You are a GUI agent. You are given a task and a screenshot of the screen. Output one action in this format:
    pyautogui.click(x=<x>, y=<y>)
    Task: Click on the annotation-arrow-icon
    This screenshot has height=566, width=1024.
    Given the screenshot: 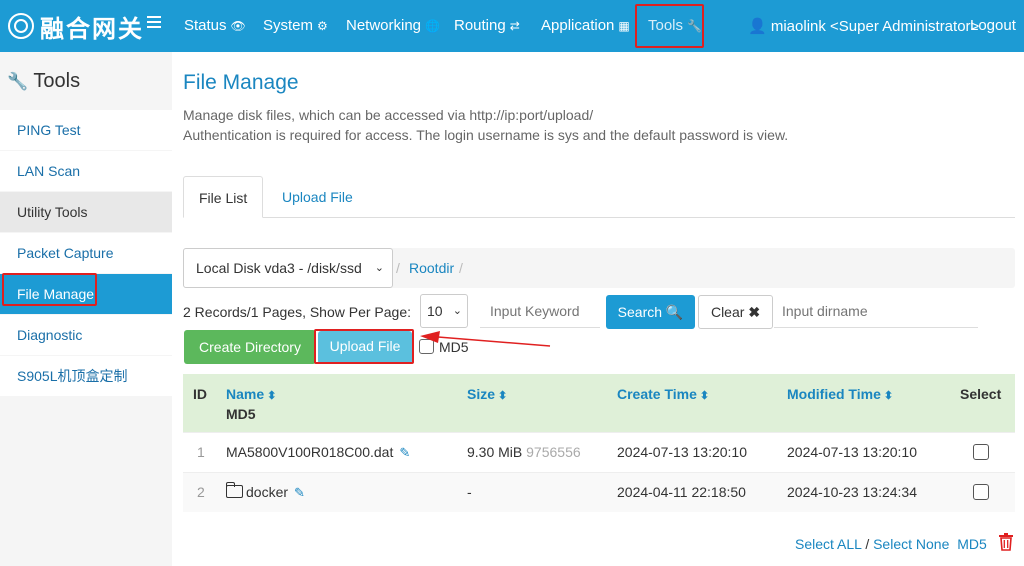 What is the action you would take?
    pyautogui.click(x=485, y=339)
    